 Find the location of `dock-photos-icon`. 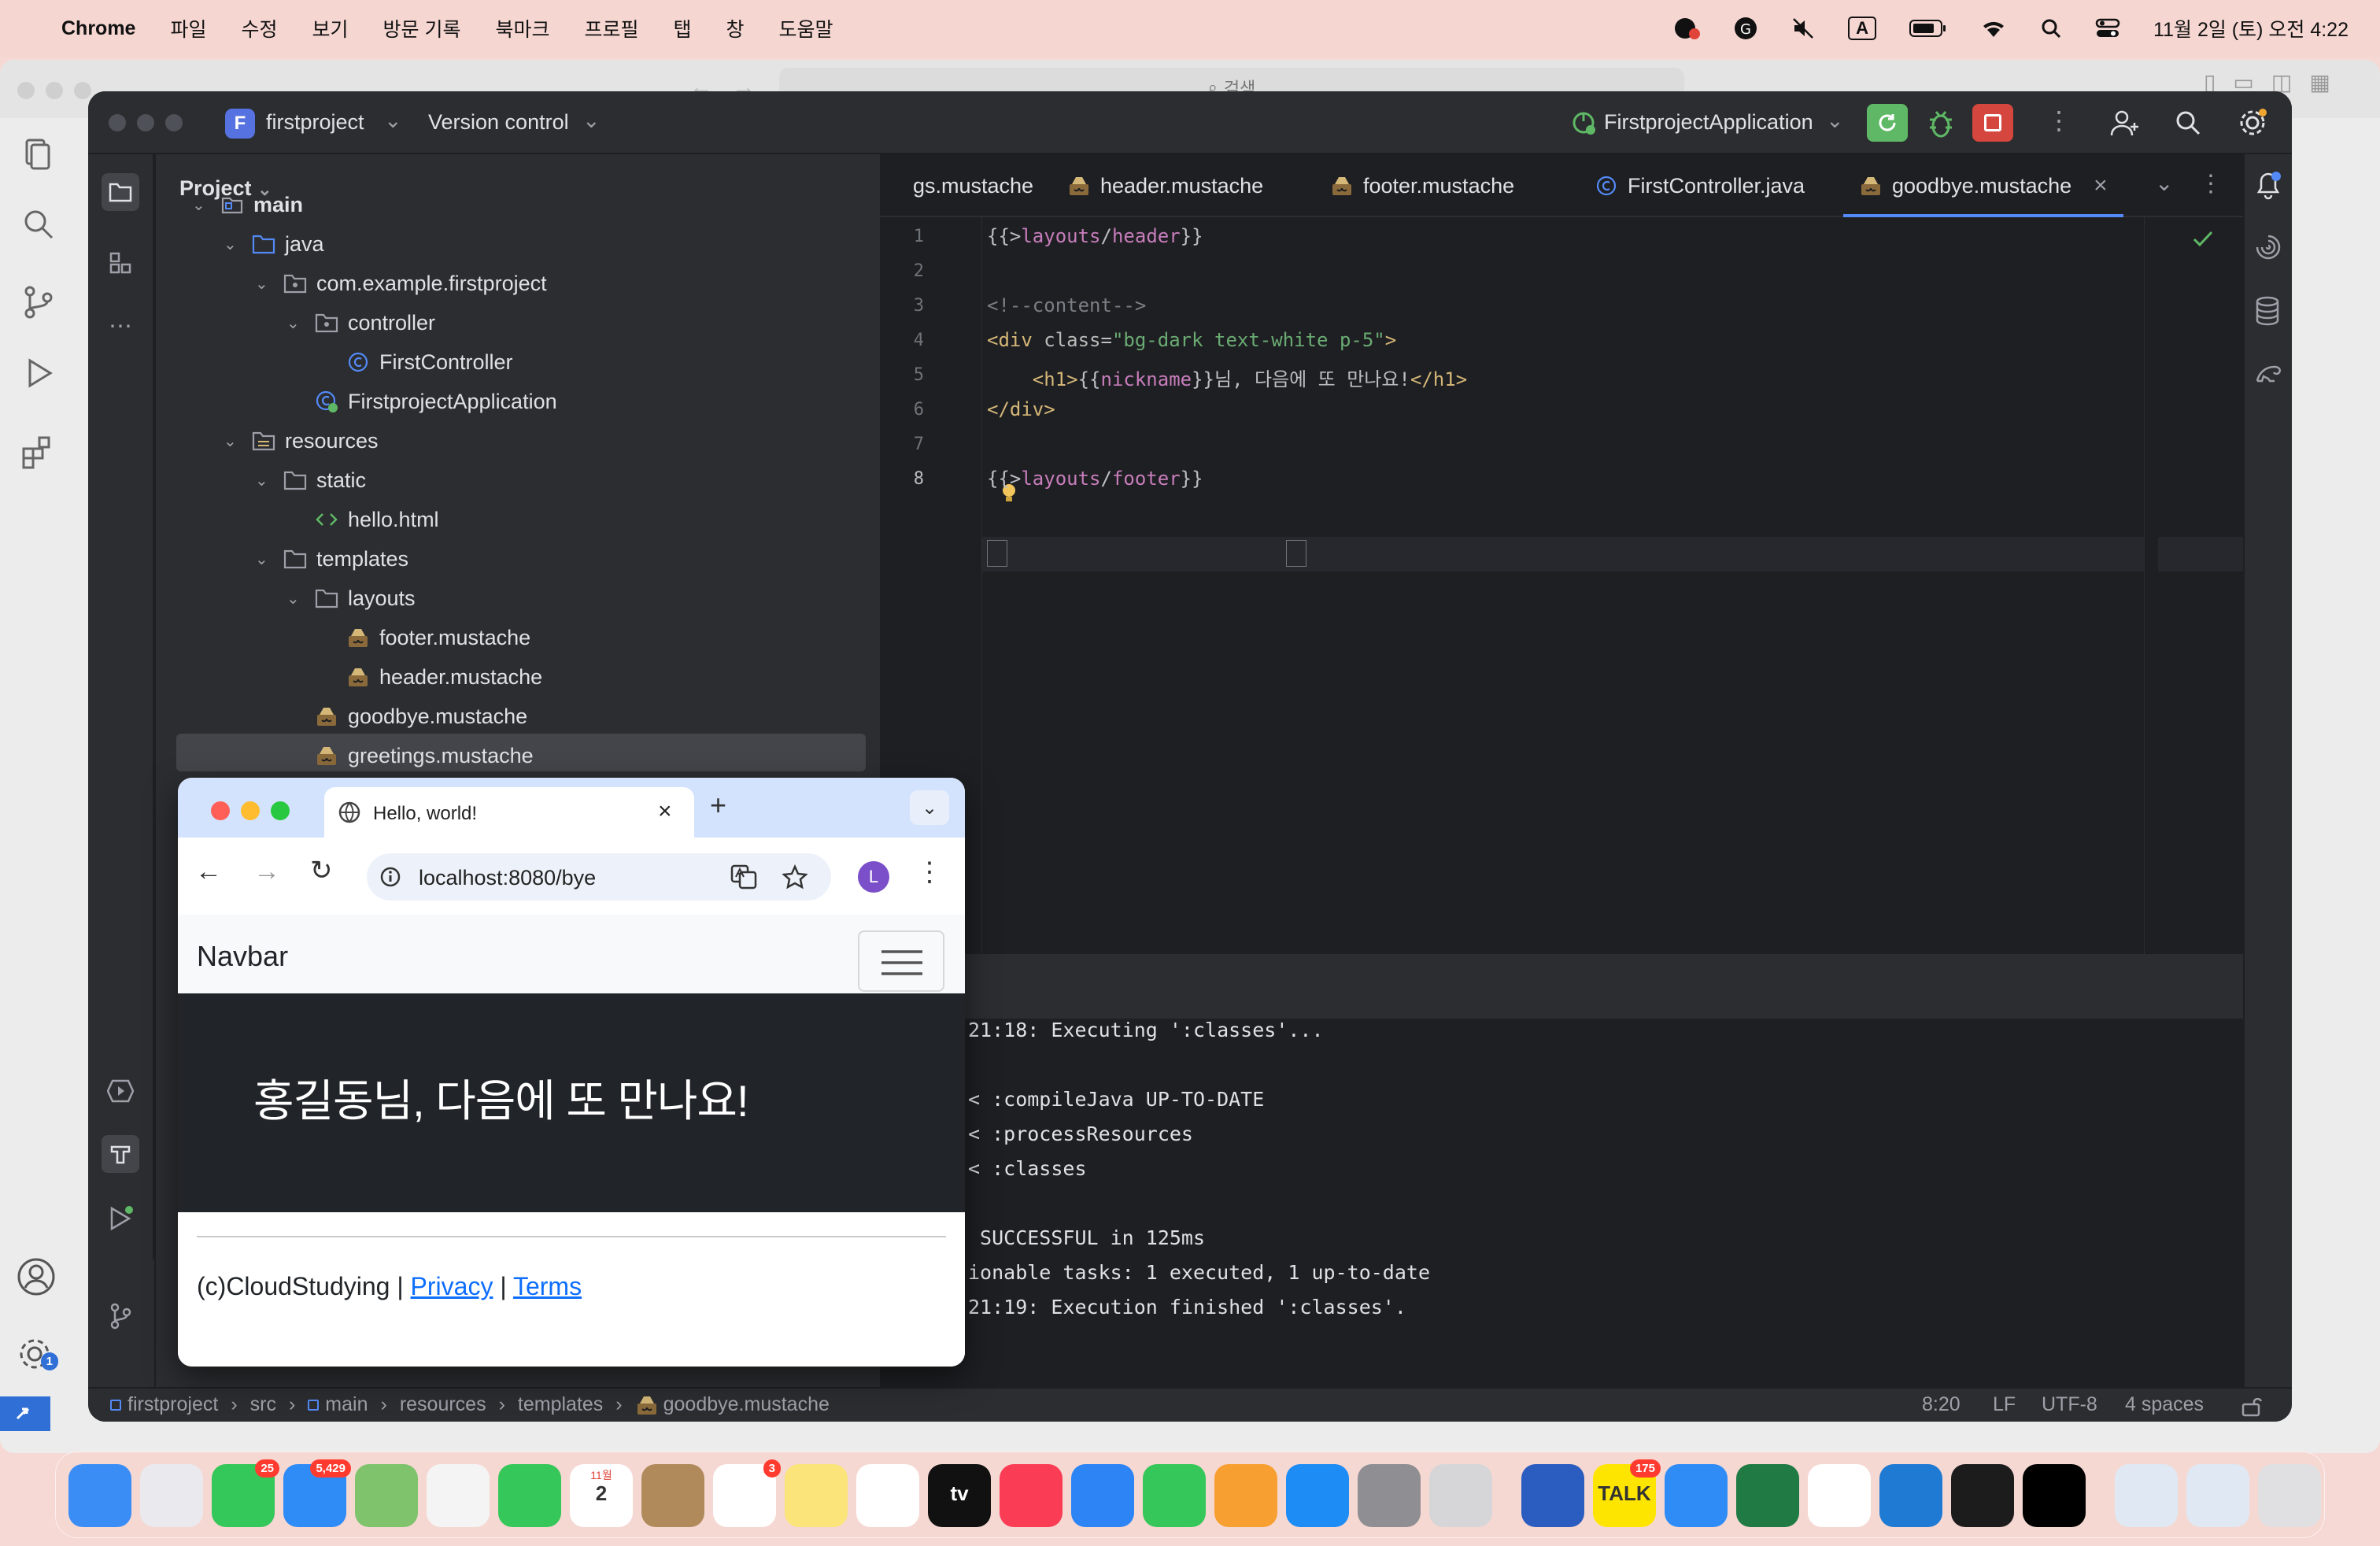

dock-photos-icon is located at coordinates (458, 1495).